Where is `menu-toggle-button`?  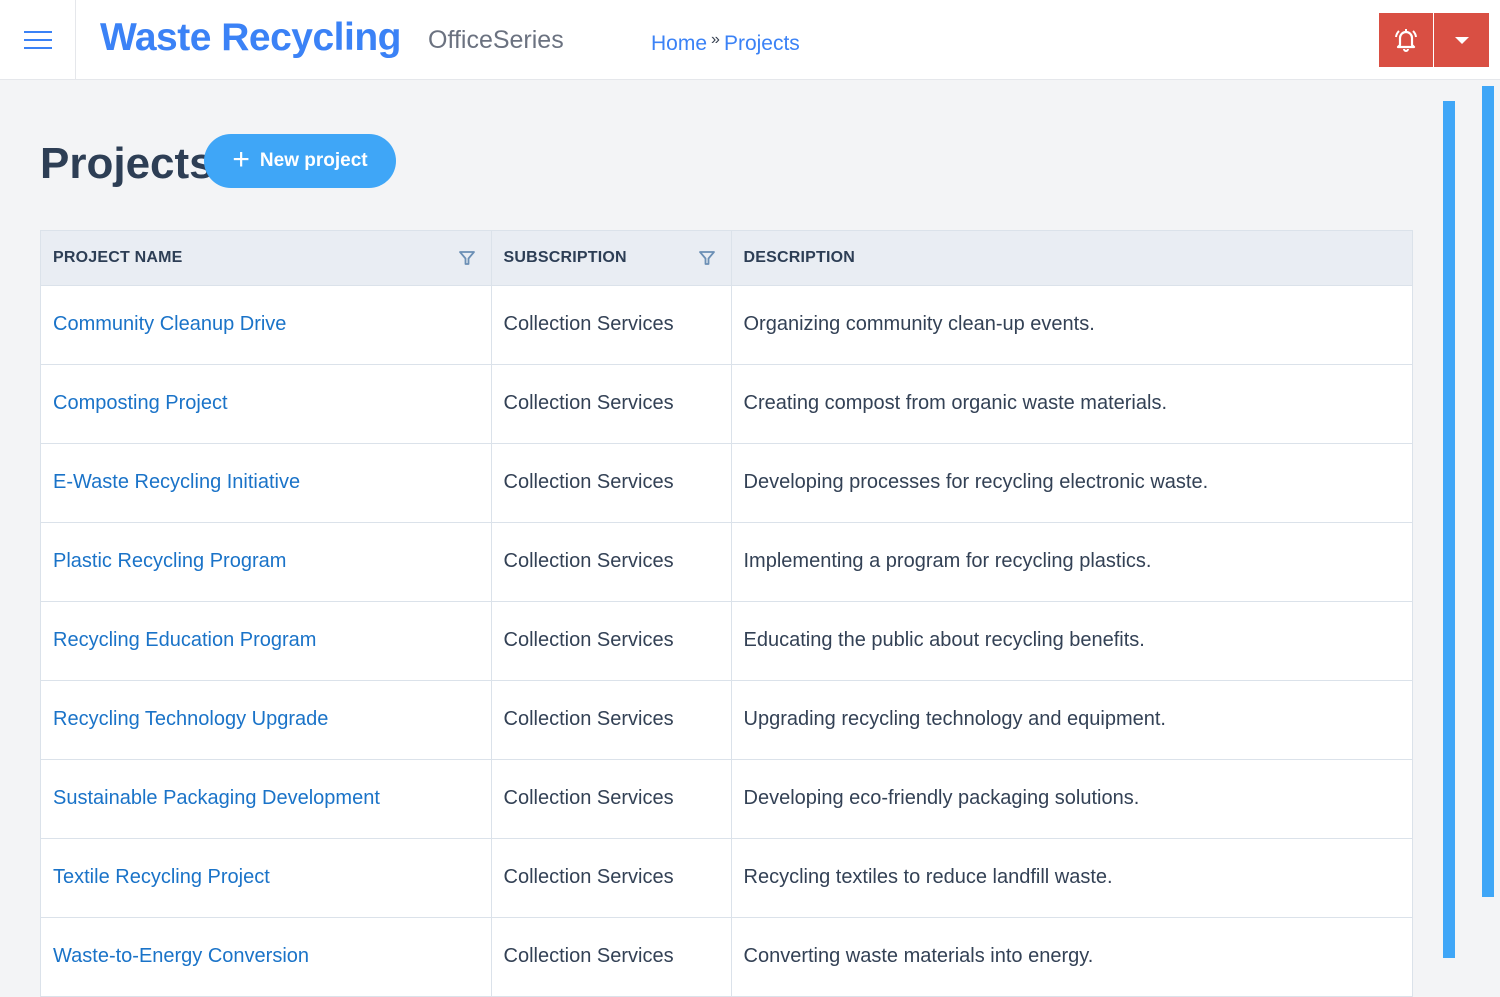
menu-toggle-button is located at coordinates (38, 39).